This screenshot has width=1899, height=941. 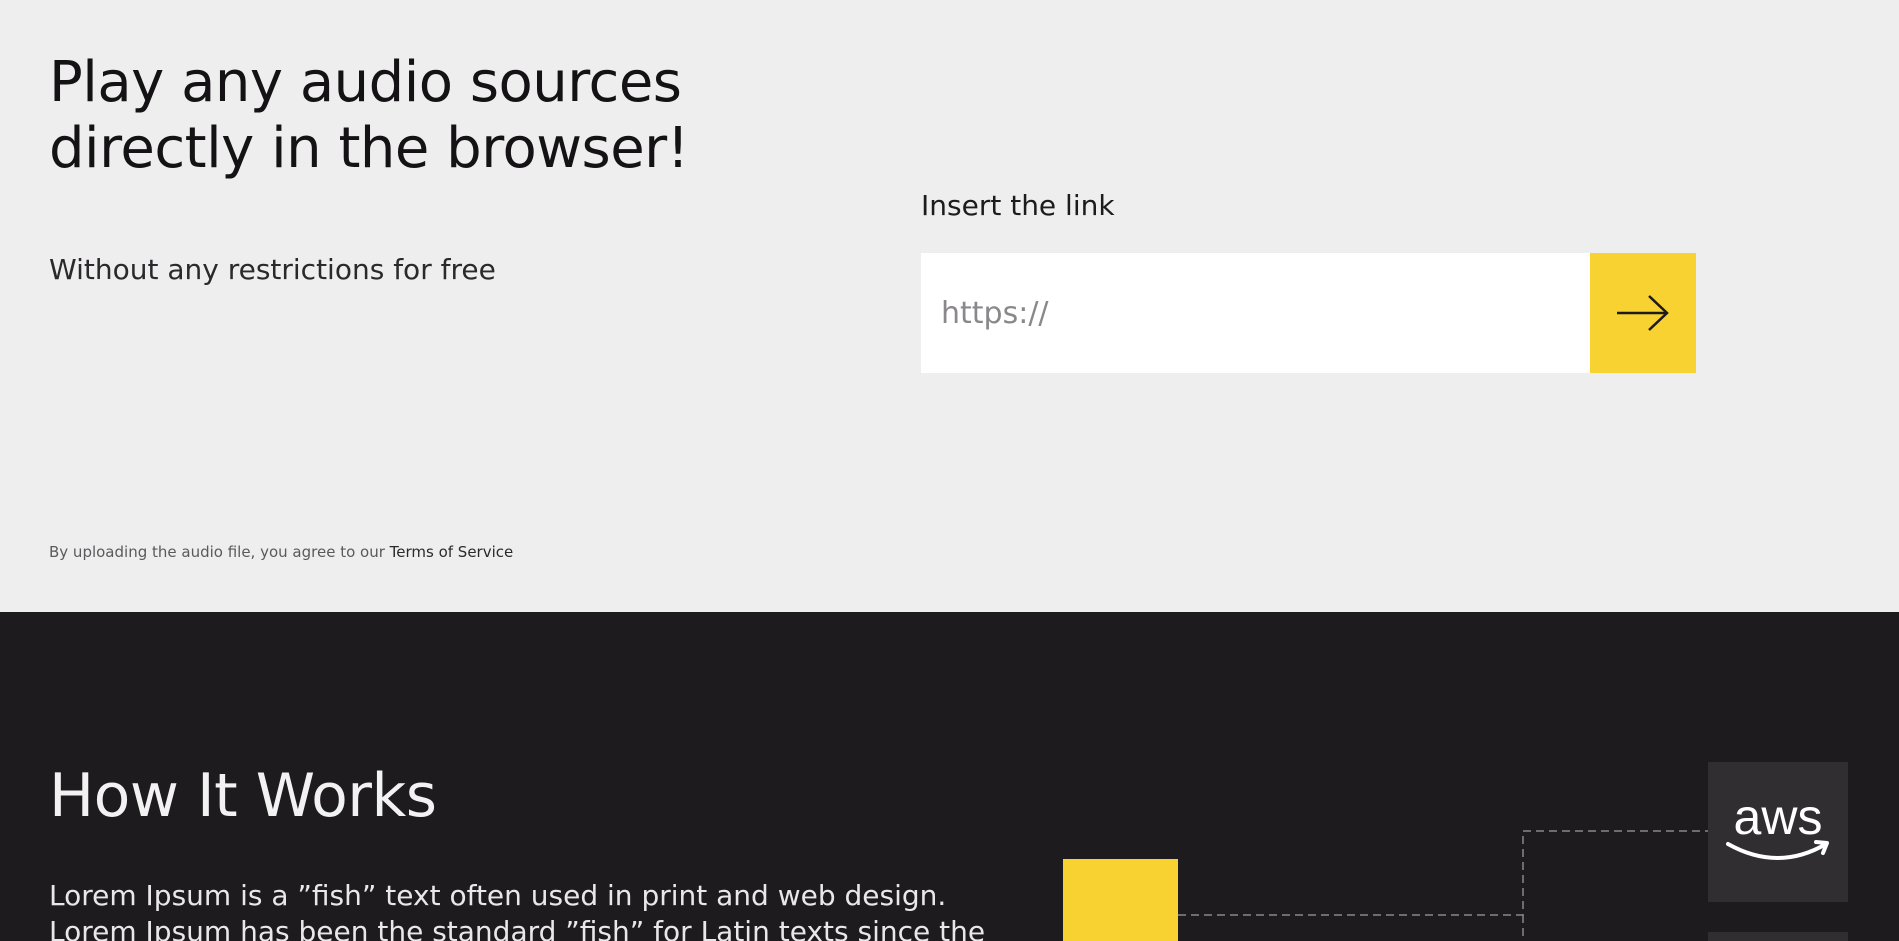 I want to click on aws-logo-text: aws, so click(x=1778, y=818).